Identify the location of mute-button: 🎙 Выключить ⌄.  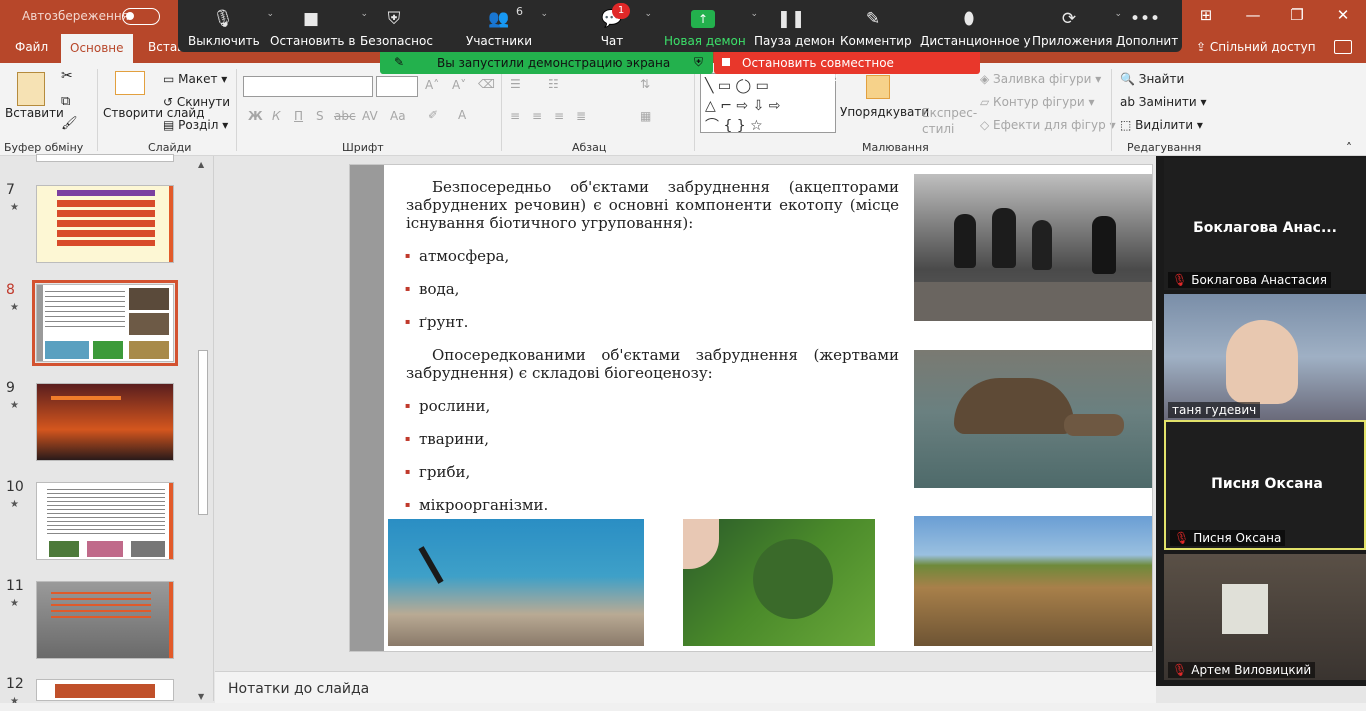
(231, 26).